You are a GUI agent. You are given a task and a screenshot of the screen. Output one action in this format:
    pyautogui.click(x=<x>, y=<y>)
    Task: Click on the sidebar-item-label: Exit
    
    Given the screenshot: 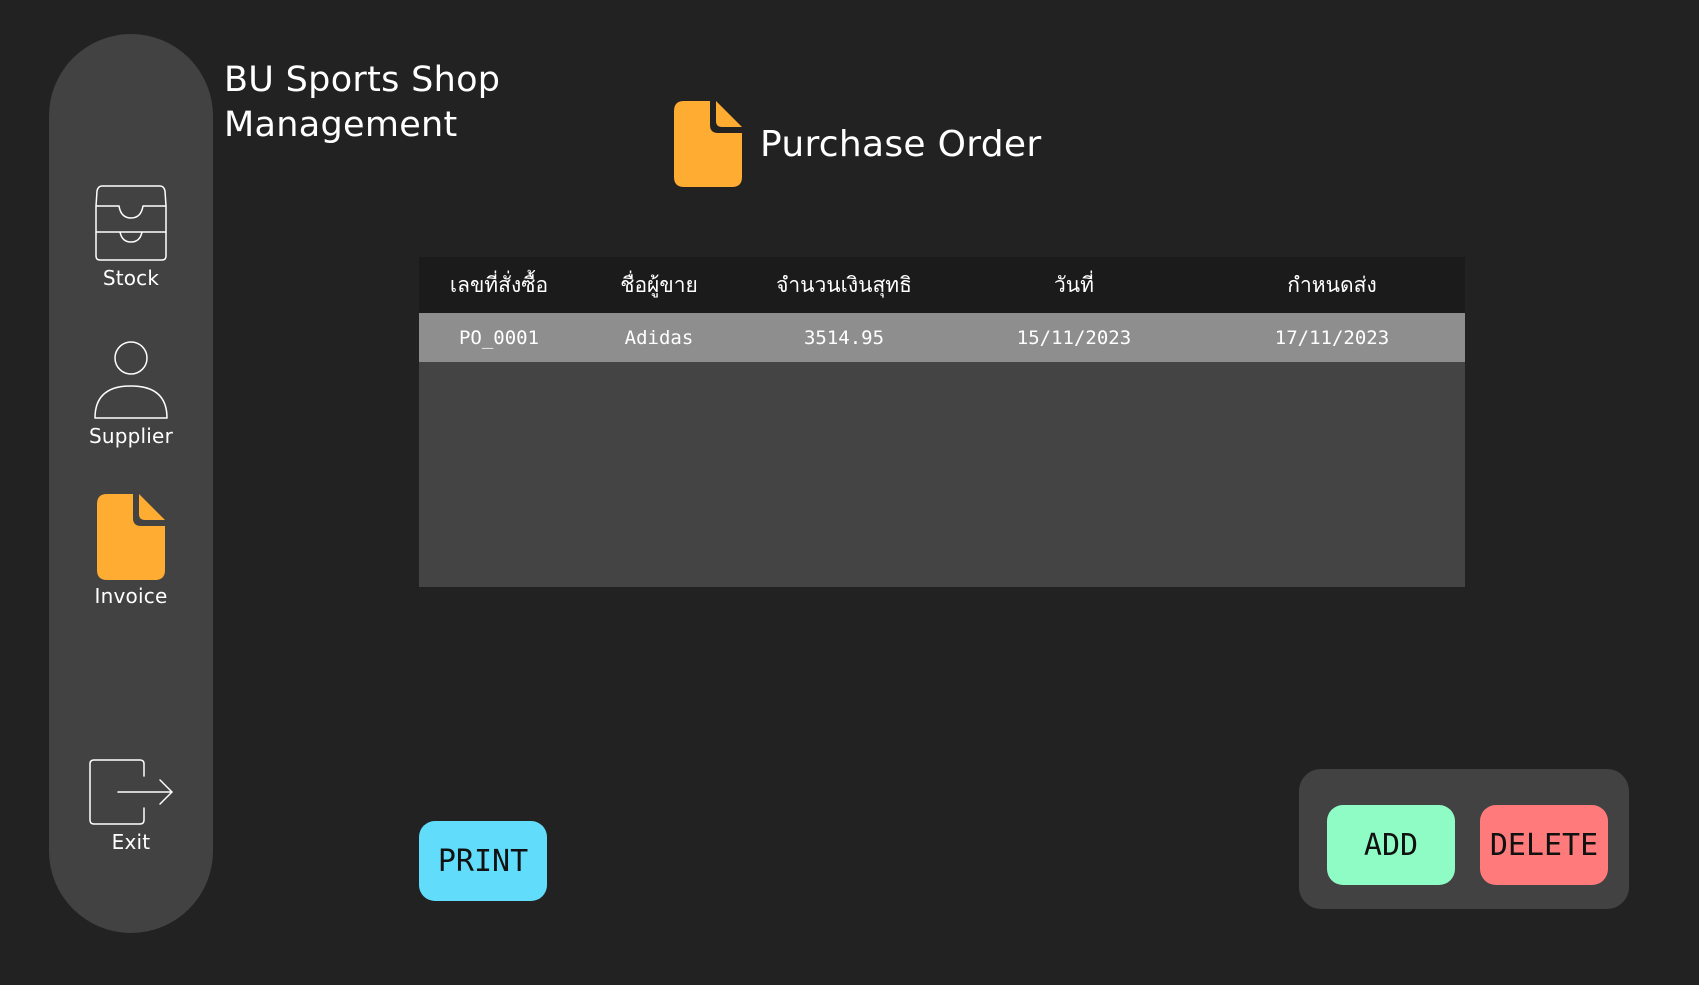 What is the action you would take?
    pyautogui.click(x=131, y=842)
    